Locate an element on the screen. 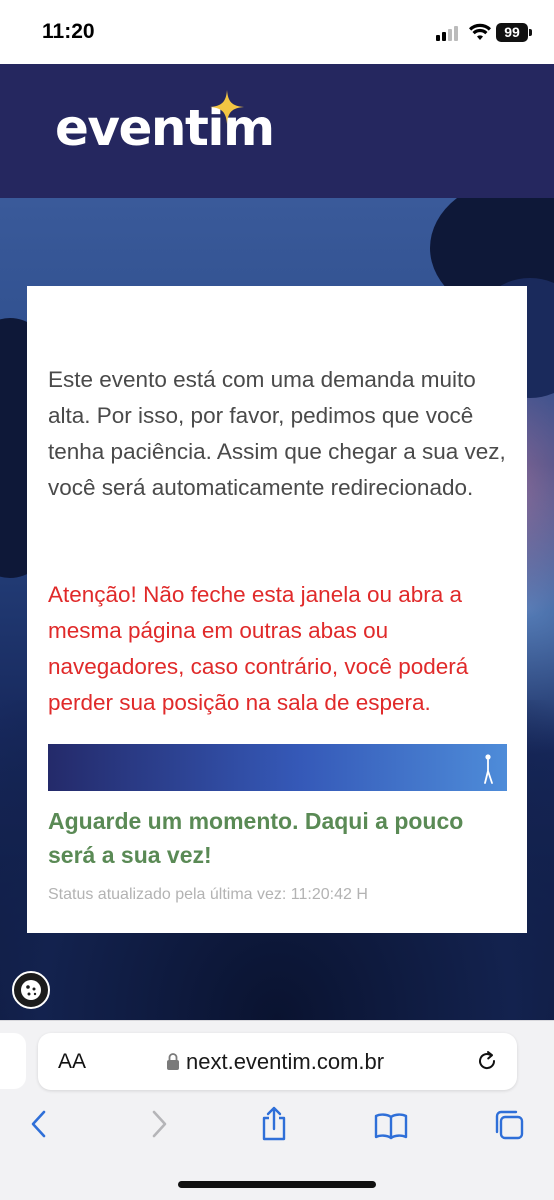 The height and width of the screenshot is (1200, 554). cookie-icon is located at coordinates (31, 990).